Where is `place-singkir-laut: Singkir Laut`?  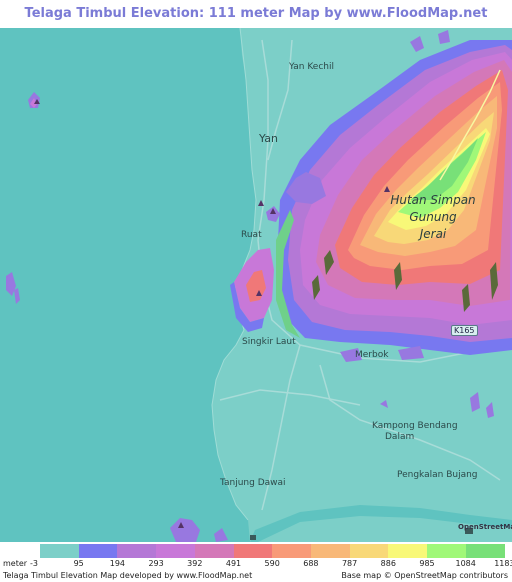
place-singkir-laut: Singkir Laut is located at coordinates (269, 342).